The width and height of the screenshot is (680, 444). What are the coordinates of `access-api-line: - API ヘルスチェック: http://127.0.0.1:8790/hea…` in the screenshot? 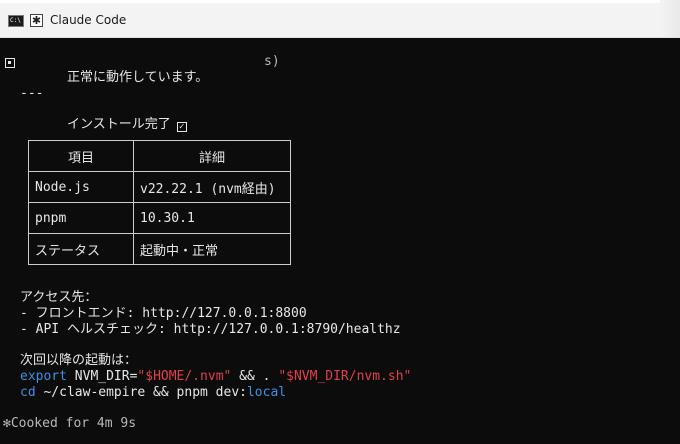 It's located at (210, 329).